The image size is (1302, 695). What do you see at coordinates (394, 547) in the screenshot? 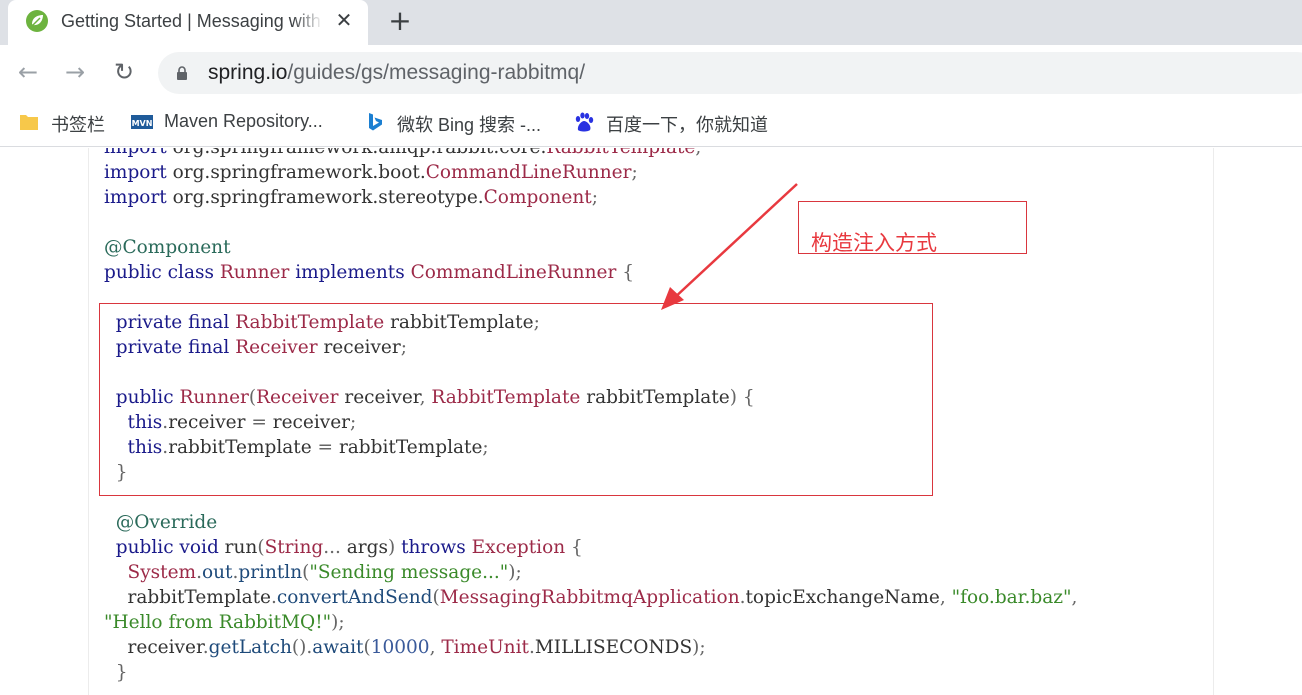
I see `code-token: )` at bounding box center [394, 547].